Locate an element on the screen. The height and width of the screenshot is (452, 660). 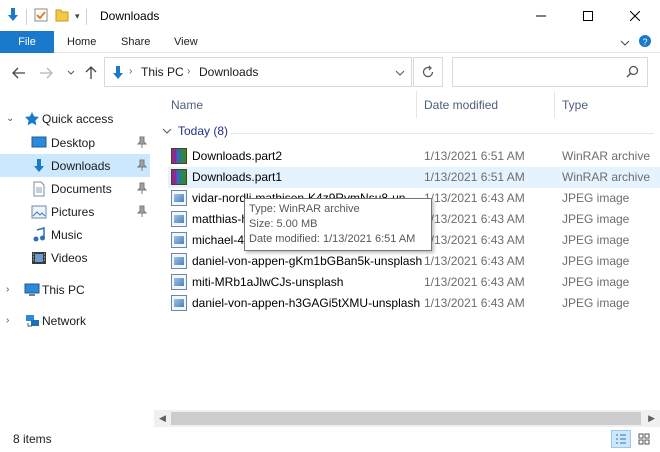
column-header-name: Name is located at coordinates (187, 104).